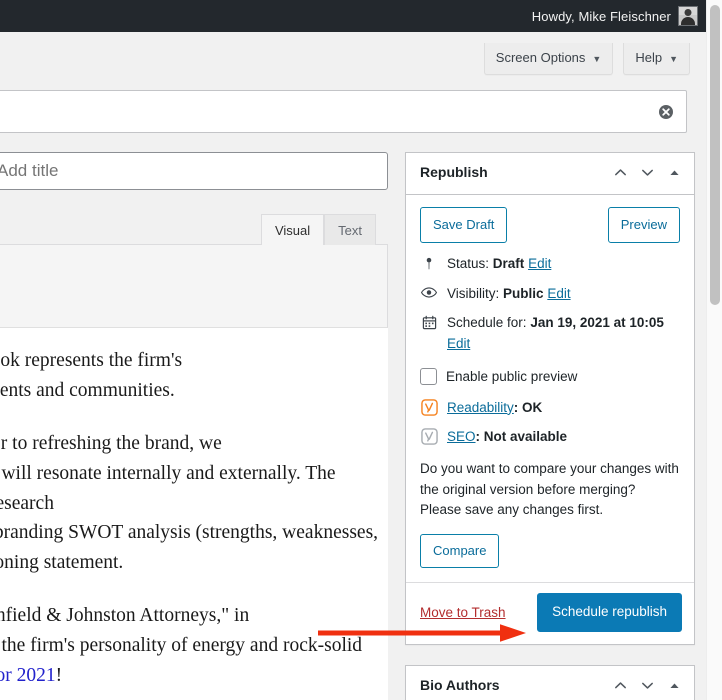 The height and width of the screenshot is (700, 722). Describe the element at coordinates (558, 293) in the screenshot. I see `visibility-edit-link: Edit` at that location.